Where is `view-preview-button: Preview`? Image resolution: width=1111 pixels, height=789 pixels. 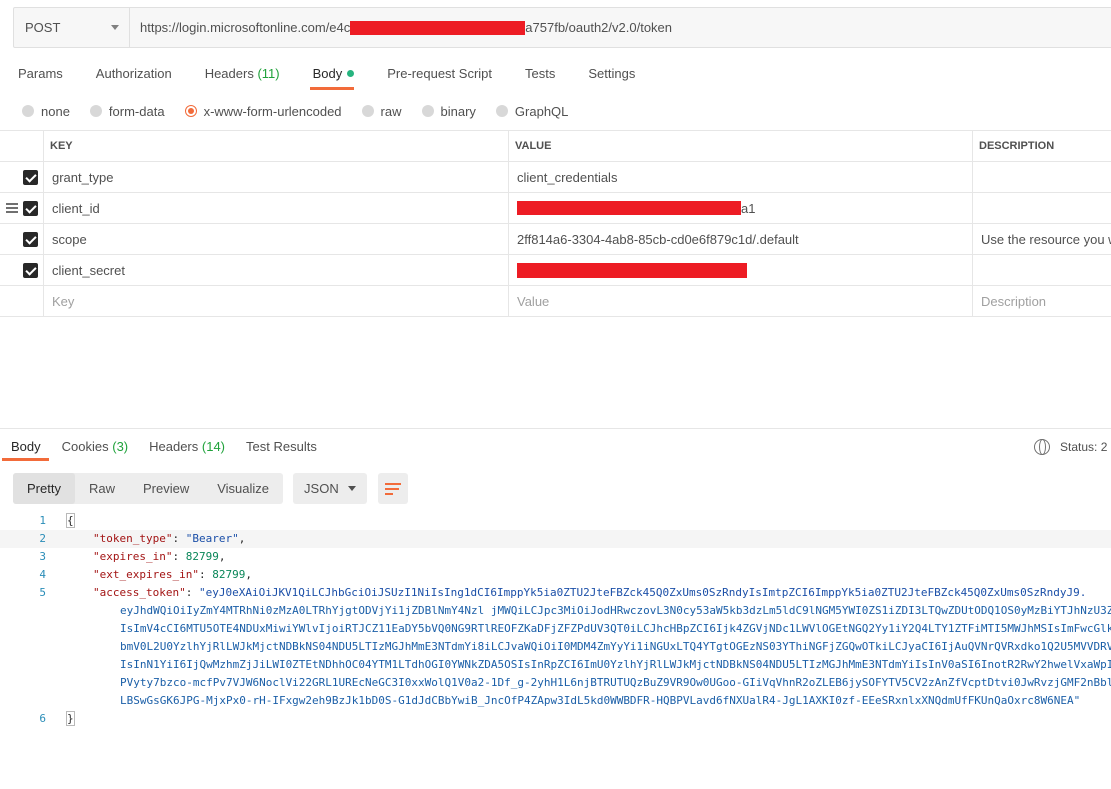
view-preview-button: Preview is located at coordinates (166, 488).